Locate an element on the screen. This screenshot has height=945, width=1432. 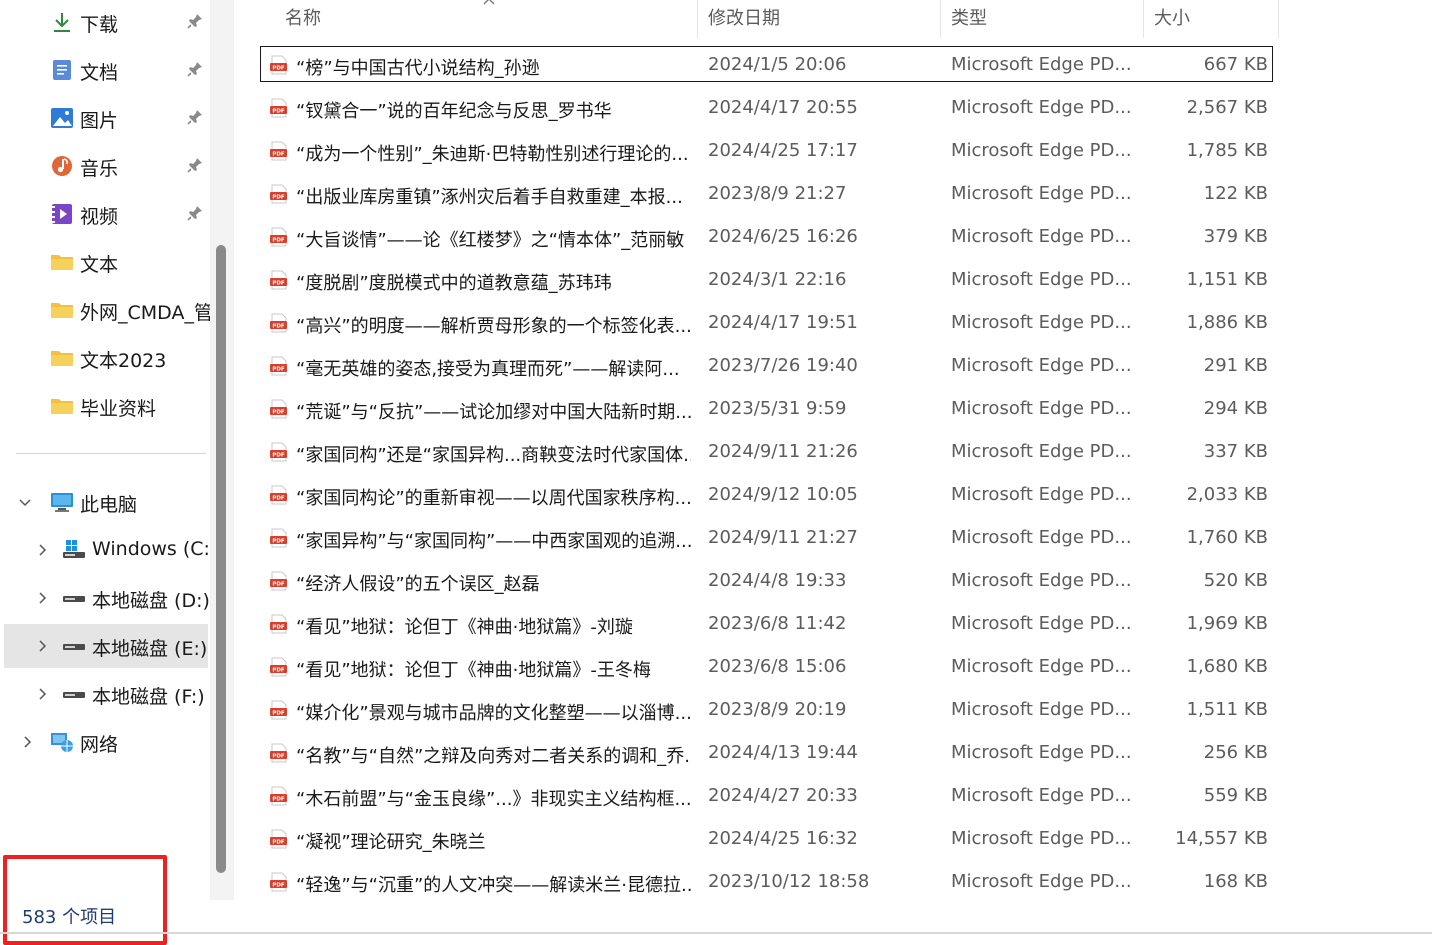
nav-item-drive-f: 本地磁盘 (F:) is located at coordinates (105, 694).